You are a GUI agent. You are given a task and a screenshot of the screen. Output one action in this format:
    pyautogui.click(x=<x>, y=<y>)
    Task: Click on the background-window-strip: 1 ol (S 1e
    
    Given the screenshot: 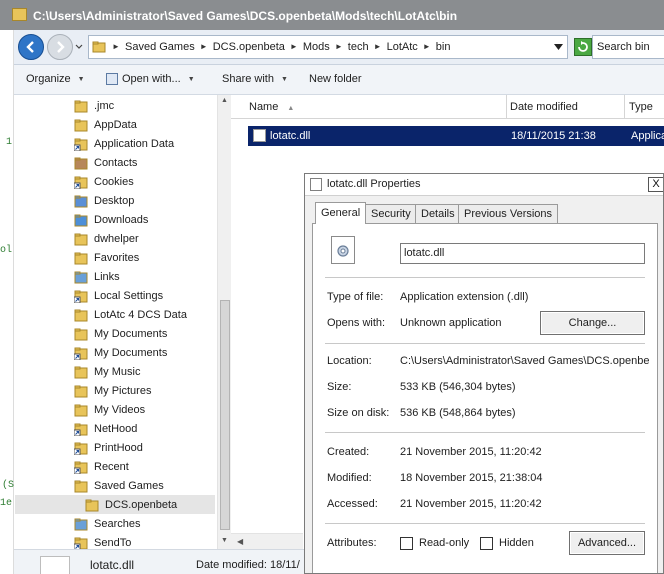 What is the action you would take?
    pyautogui.click(x=7, y=302)
    